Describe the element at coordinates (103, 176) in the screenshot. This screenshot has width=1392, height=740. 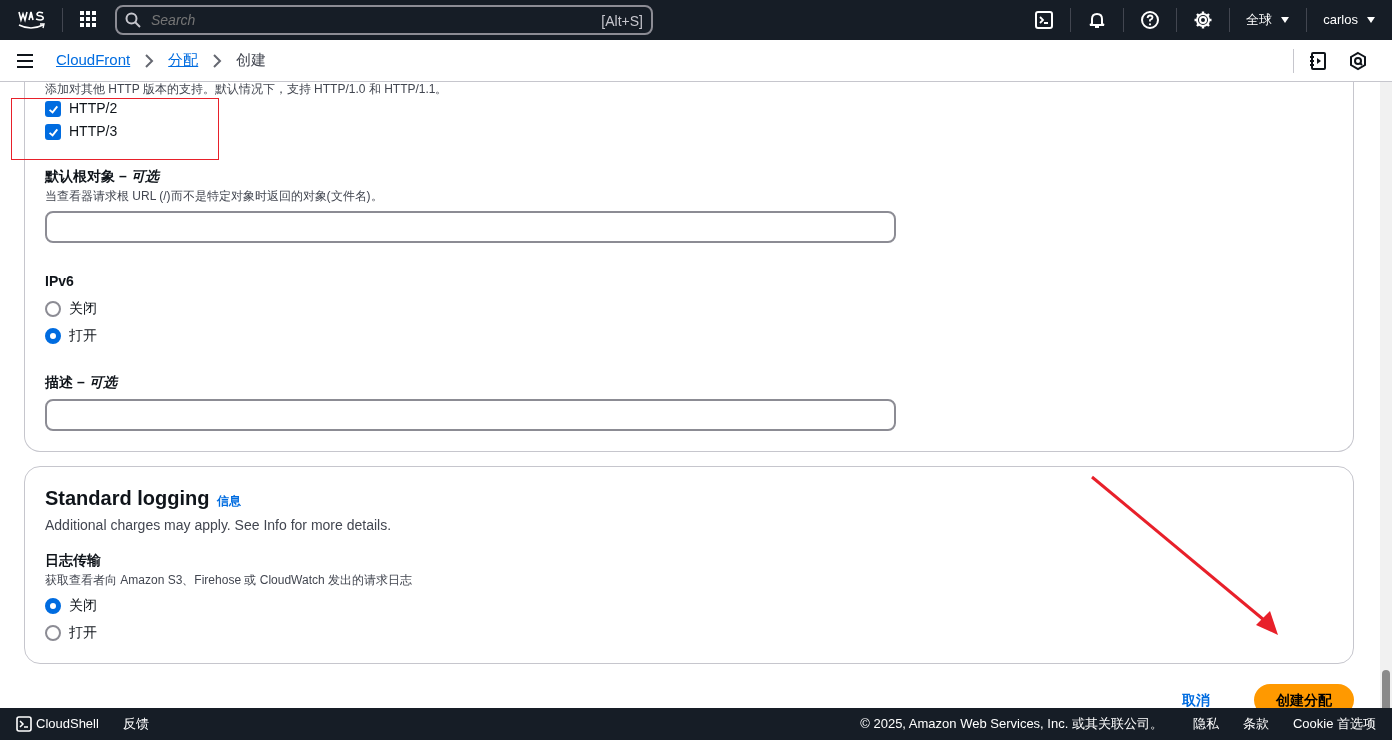
I see `field-label: 默认根对象 – 可选` at that location.